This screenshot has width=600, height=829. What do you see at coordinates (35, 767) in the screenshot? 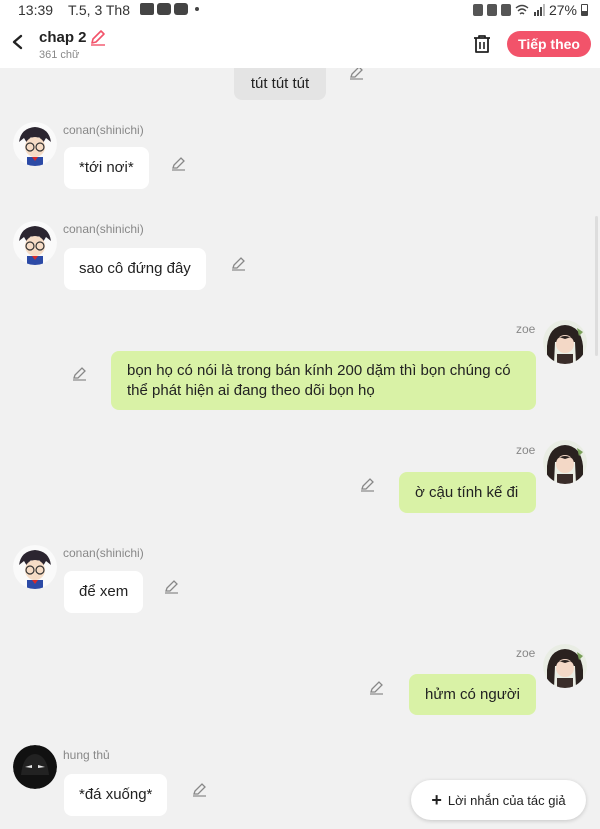
I see `avatar-hung-thu` at bounding box center [35, 767].